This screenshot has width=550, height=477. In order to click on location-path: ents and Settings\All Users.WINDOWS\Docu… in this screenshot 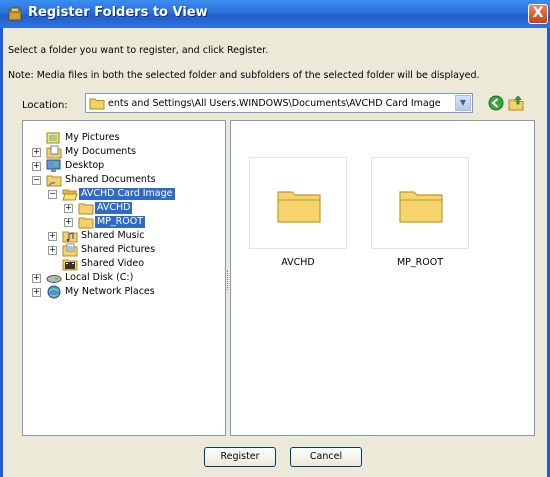, I will do `click(274, 103)`.